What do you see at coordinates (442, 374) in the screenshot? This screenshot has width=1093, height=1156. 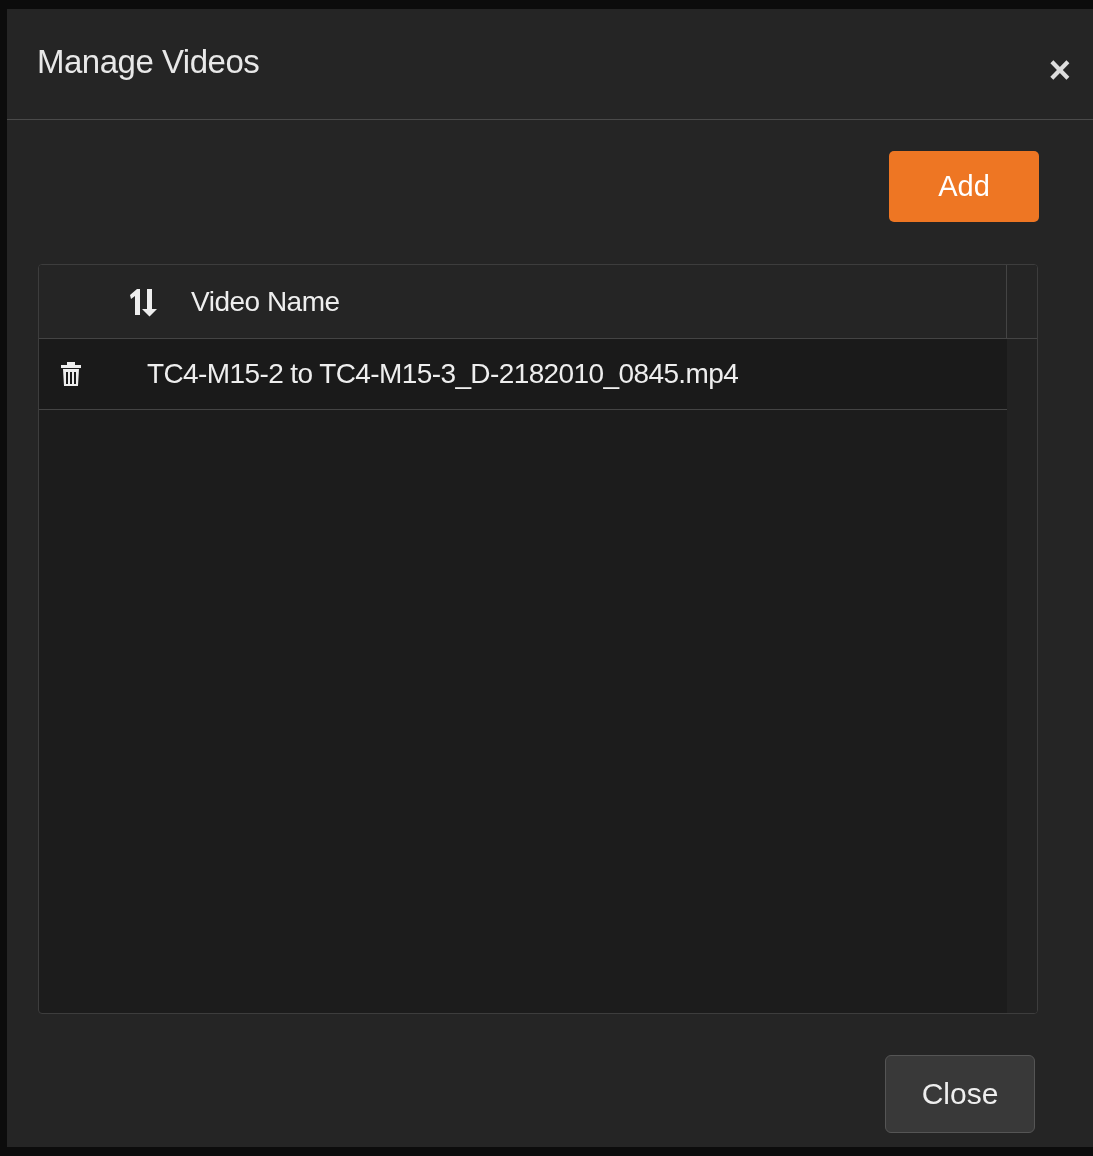 I see `video-name: TC4-M15-2 to TC4-M15-3_D-2182010_0845.mp4` at bounding box center [442, 374].